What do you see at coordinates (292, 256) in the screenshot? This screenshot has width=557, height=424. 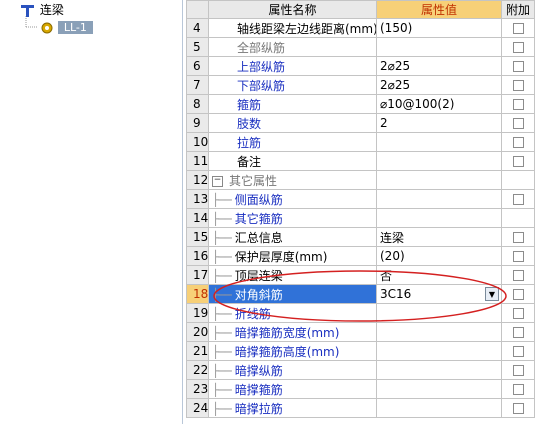 I see `property-name-cell: ├── 保护层厚度(mm)` at bounding box center [292, 256].